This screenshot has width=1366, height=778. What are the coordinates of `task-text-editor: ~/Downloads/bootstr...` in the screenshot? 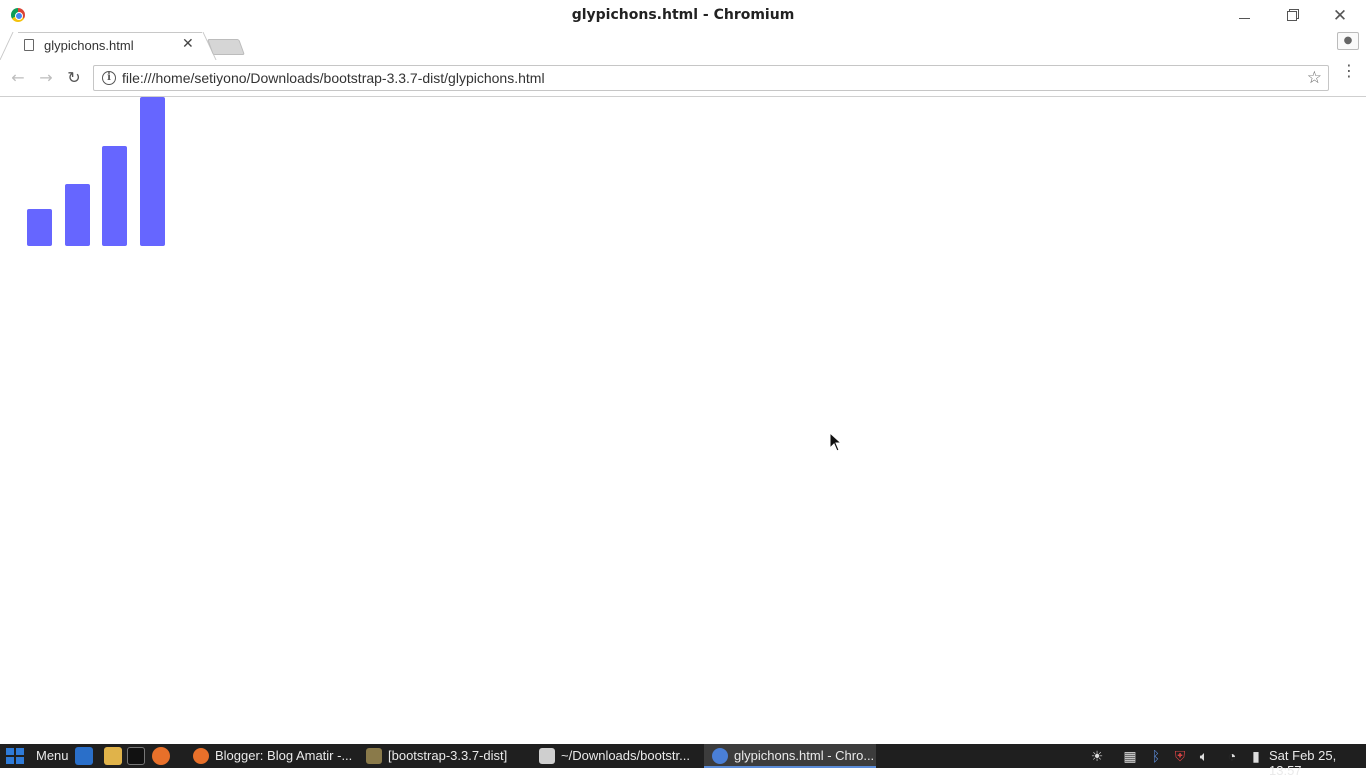 It's located at (616, 756).